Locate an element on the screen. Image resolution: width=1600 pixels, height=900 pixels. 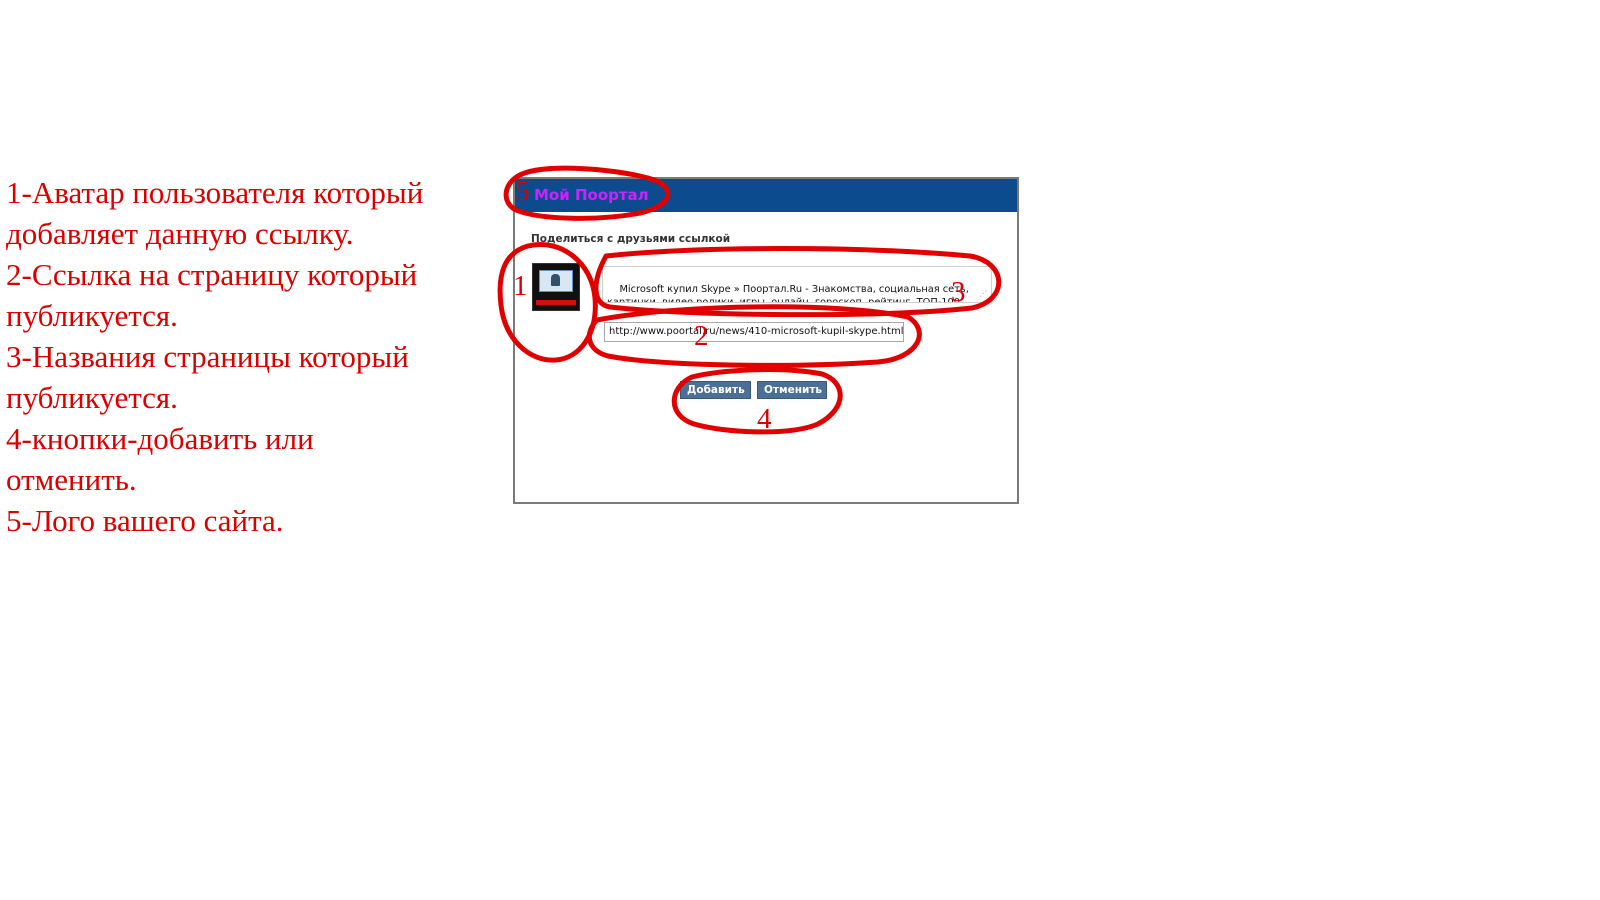
share-title: Поделиться с друзьями ссылкой is located at coordinates (631, 239).